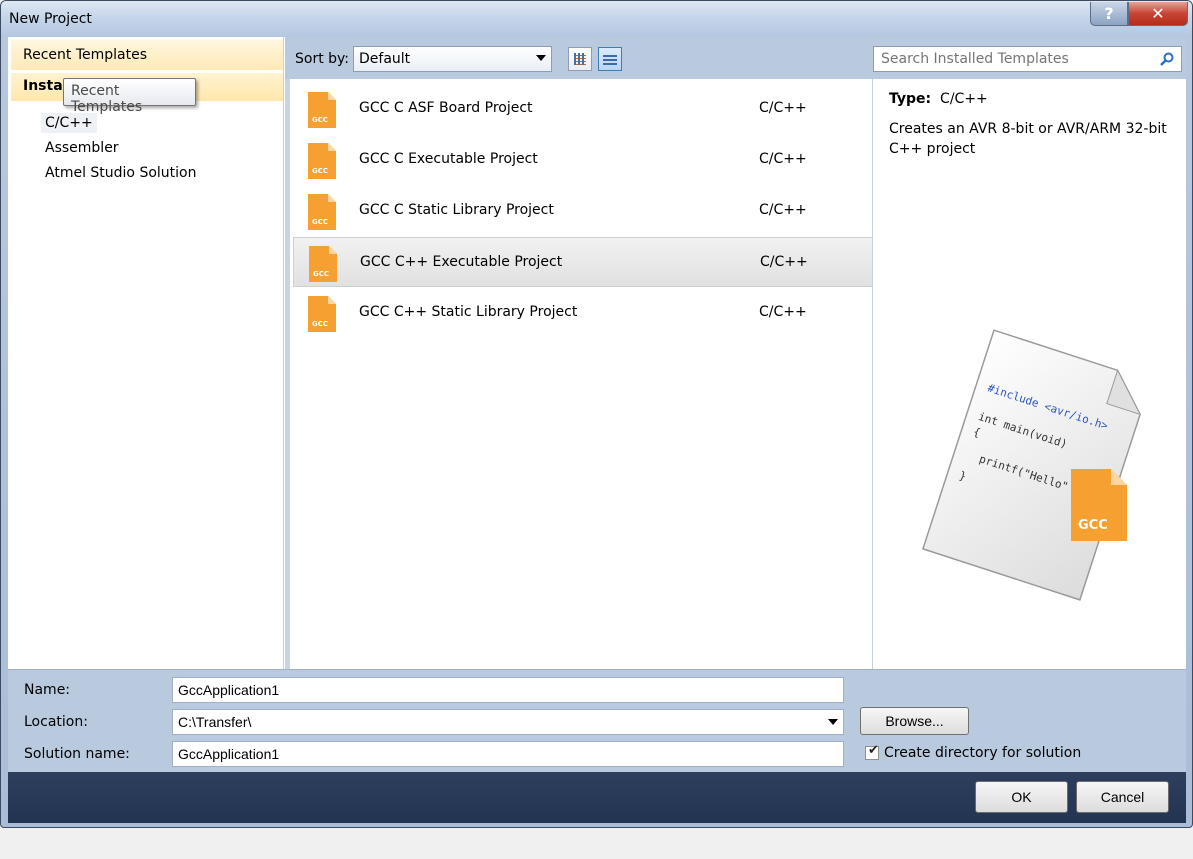 The width and height of the screenshot is (1193, 859). Describe the element at coordinates (456, 210) in the screenshot. I see `template-name: GCC C Static Library Project` at that location.